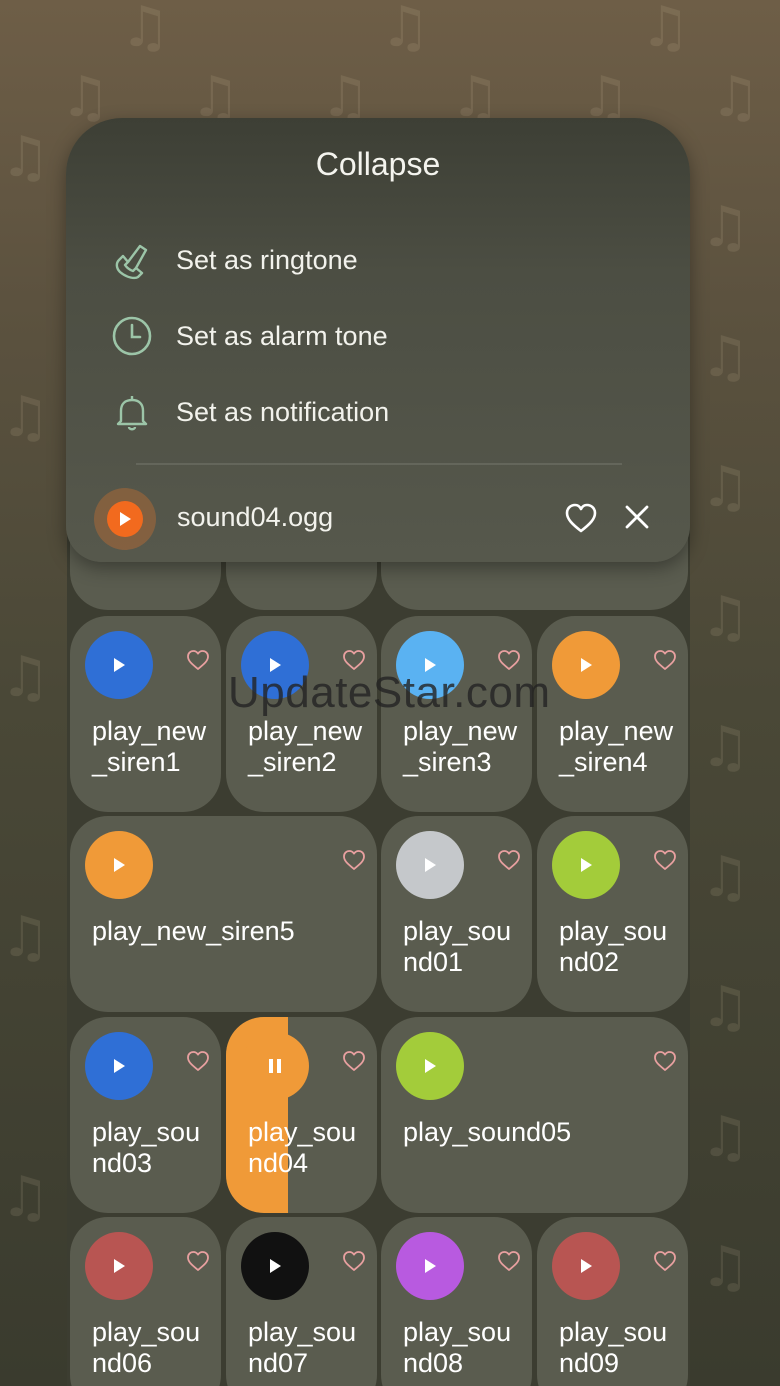 The width and height of the screenshot is (780, 1386). What do you see at coordinates (282, 335) in the screenshot?
I see `set-alarm-label: Set as alarm tone` at bounding box center [282, 335].